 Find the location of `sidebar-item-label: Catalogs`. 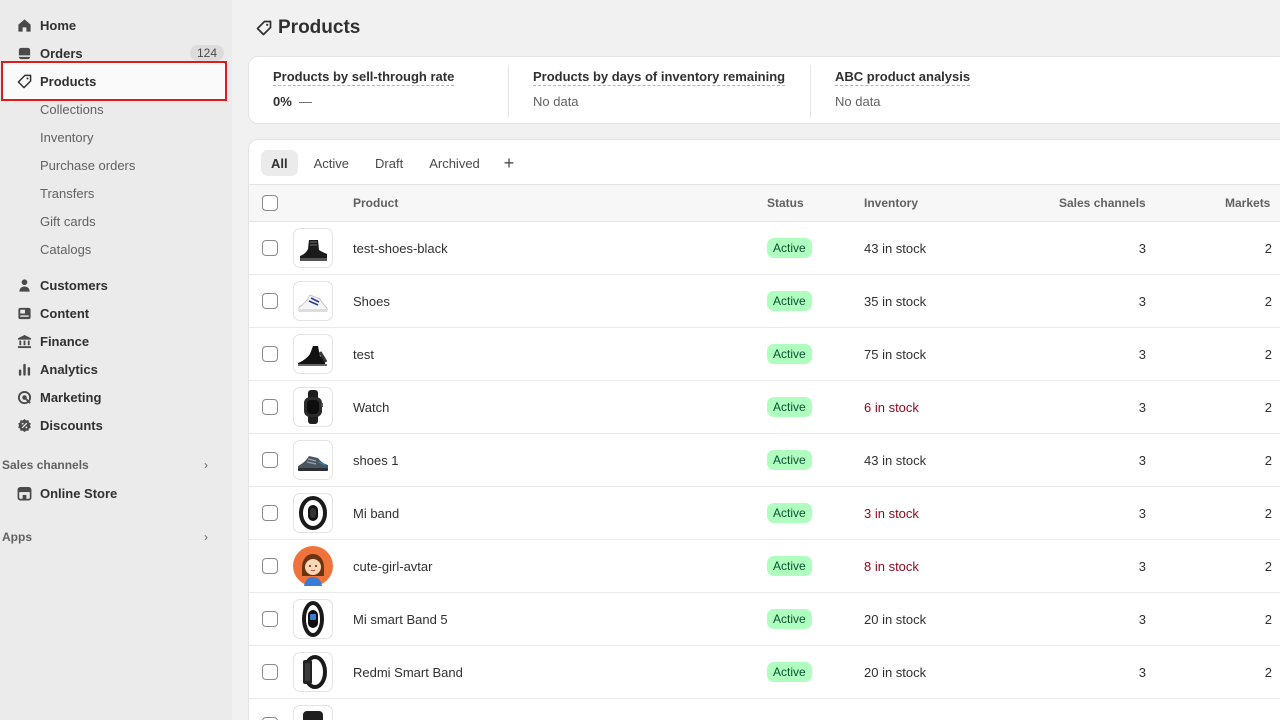

sidebar-item-label: Catalogs is located at coordinates (66, 249).